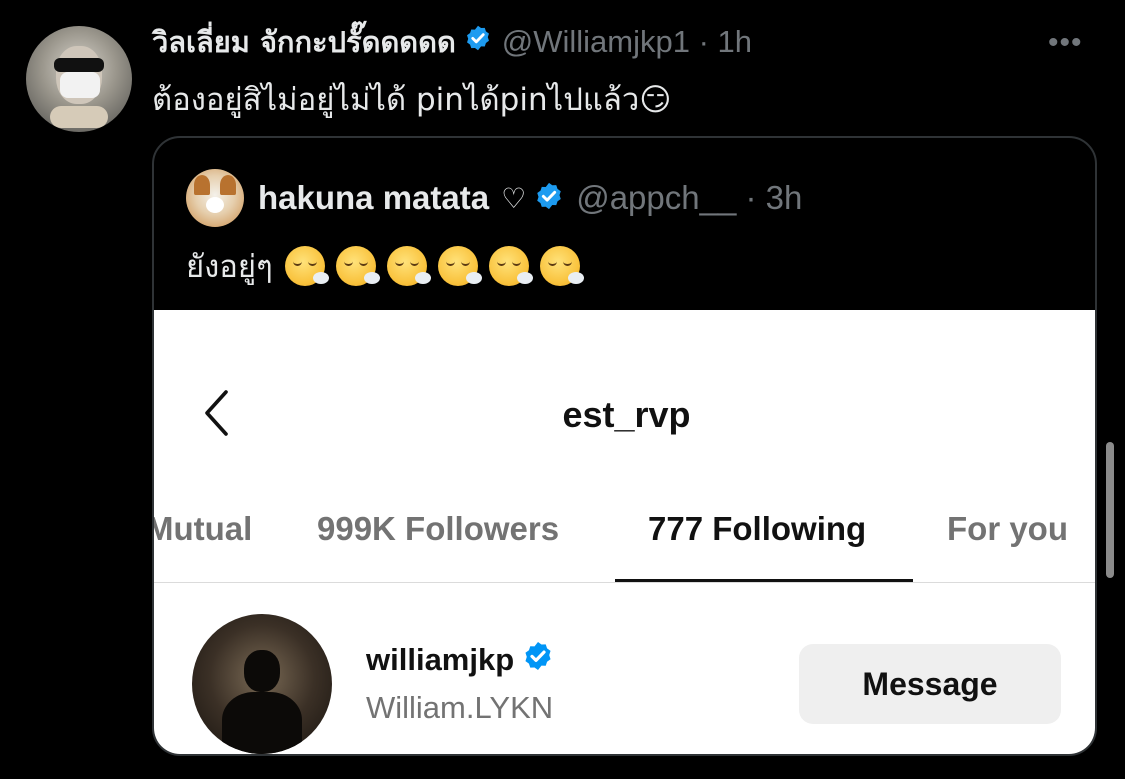  Describe the element at coordinates (304, 42) in the screenshot. I see `author-name: วิลเลี่ยม จักกะปรั๊ดดดดด` at that location.